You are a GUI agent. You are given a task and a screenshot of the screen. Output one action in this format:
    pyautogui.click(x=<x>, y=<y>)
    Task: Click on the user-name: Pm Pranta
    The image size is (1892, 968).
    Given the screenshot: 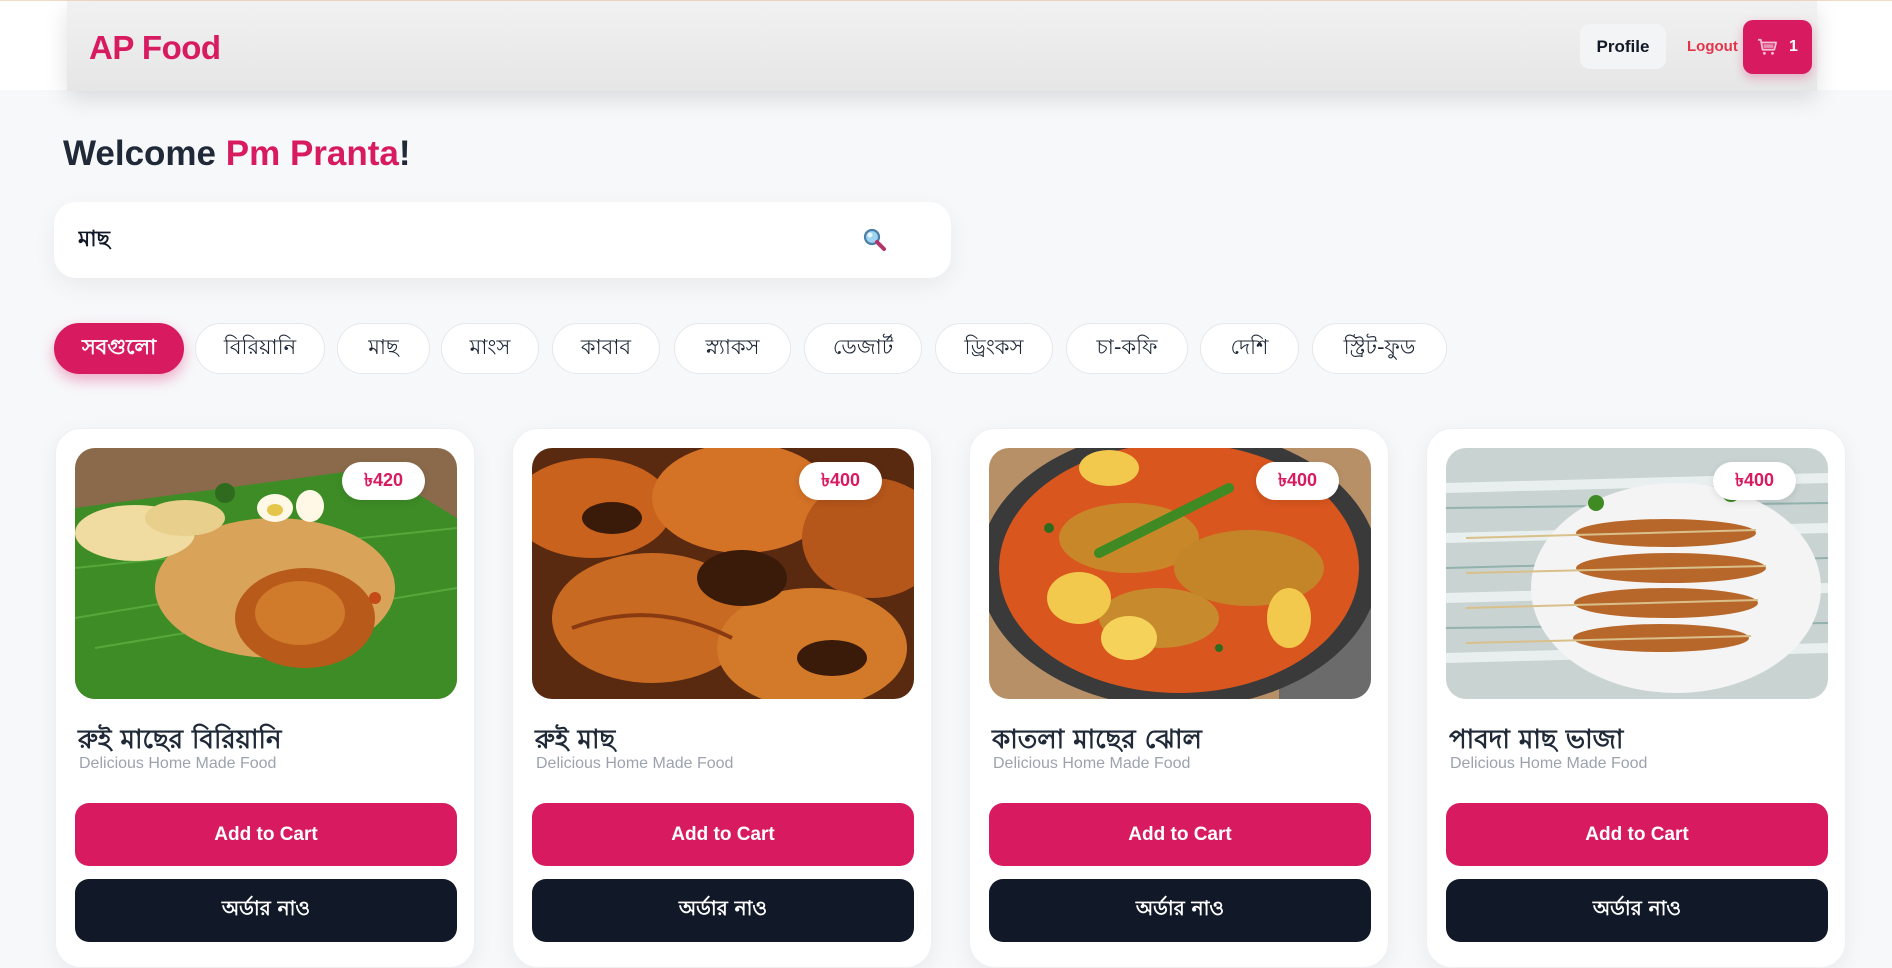 What is the action you would take?
    pyautogui.click(x=312, y=153)
    